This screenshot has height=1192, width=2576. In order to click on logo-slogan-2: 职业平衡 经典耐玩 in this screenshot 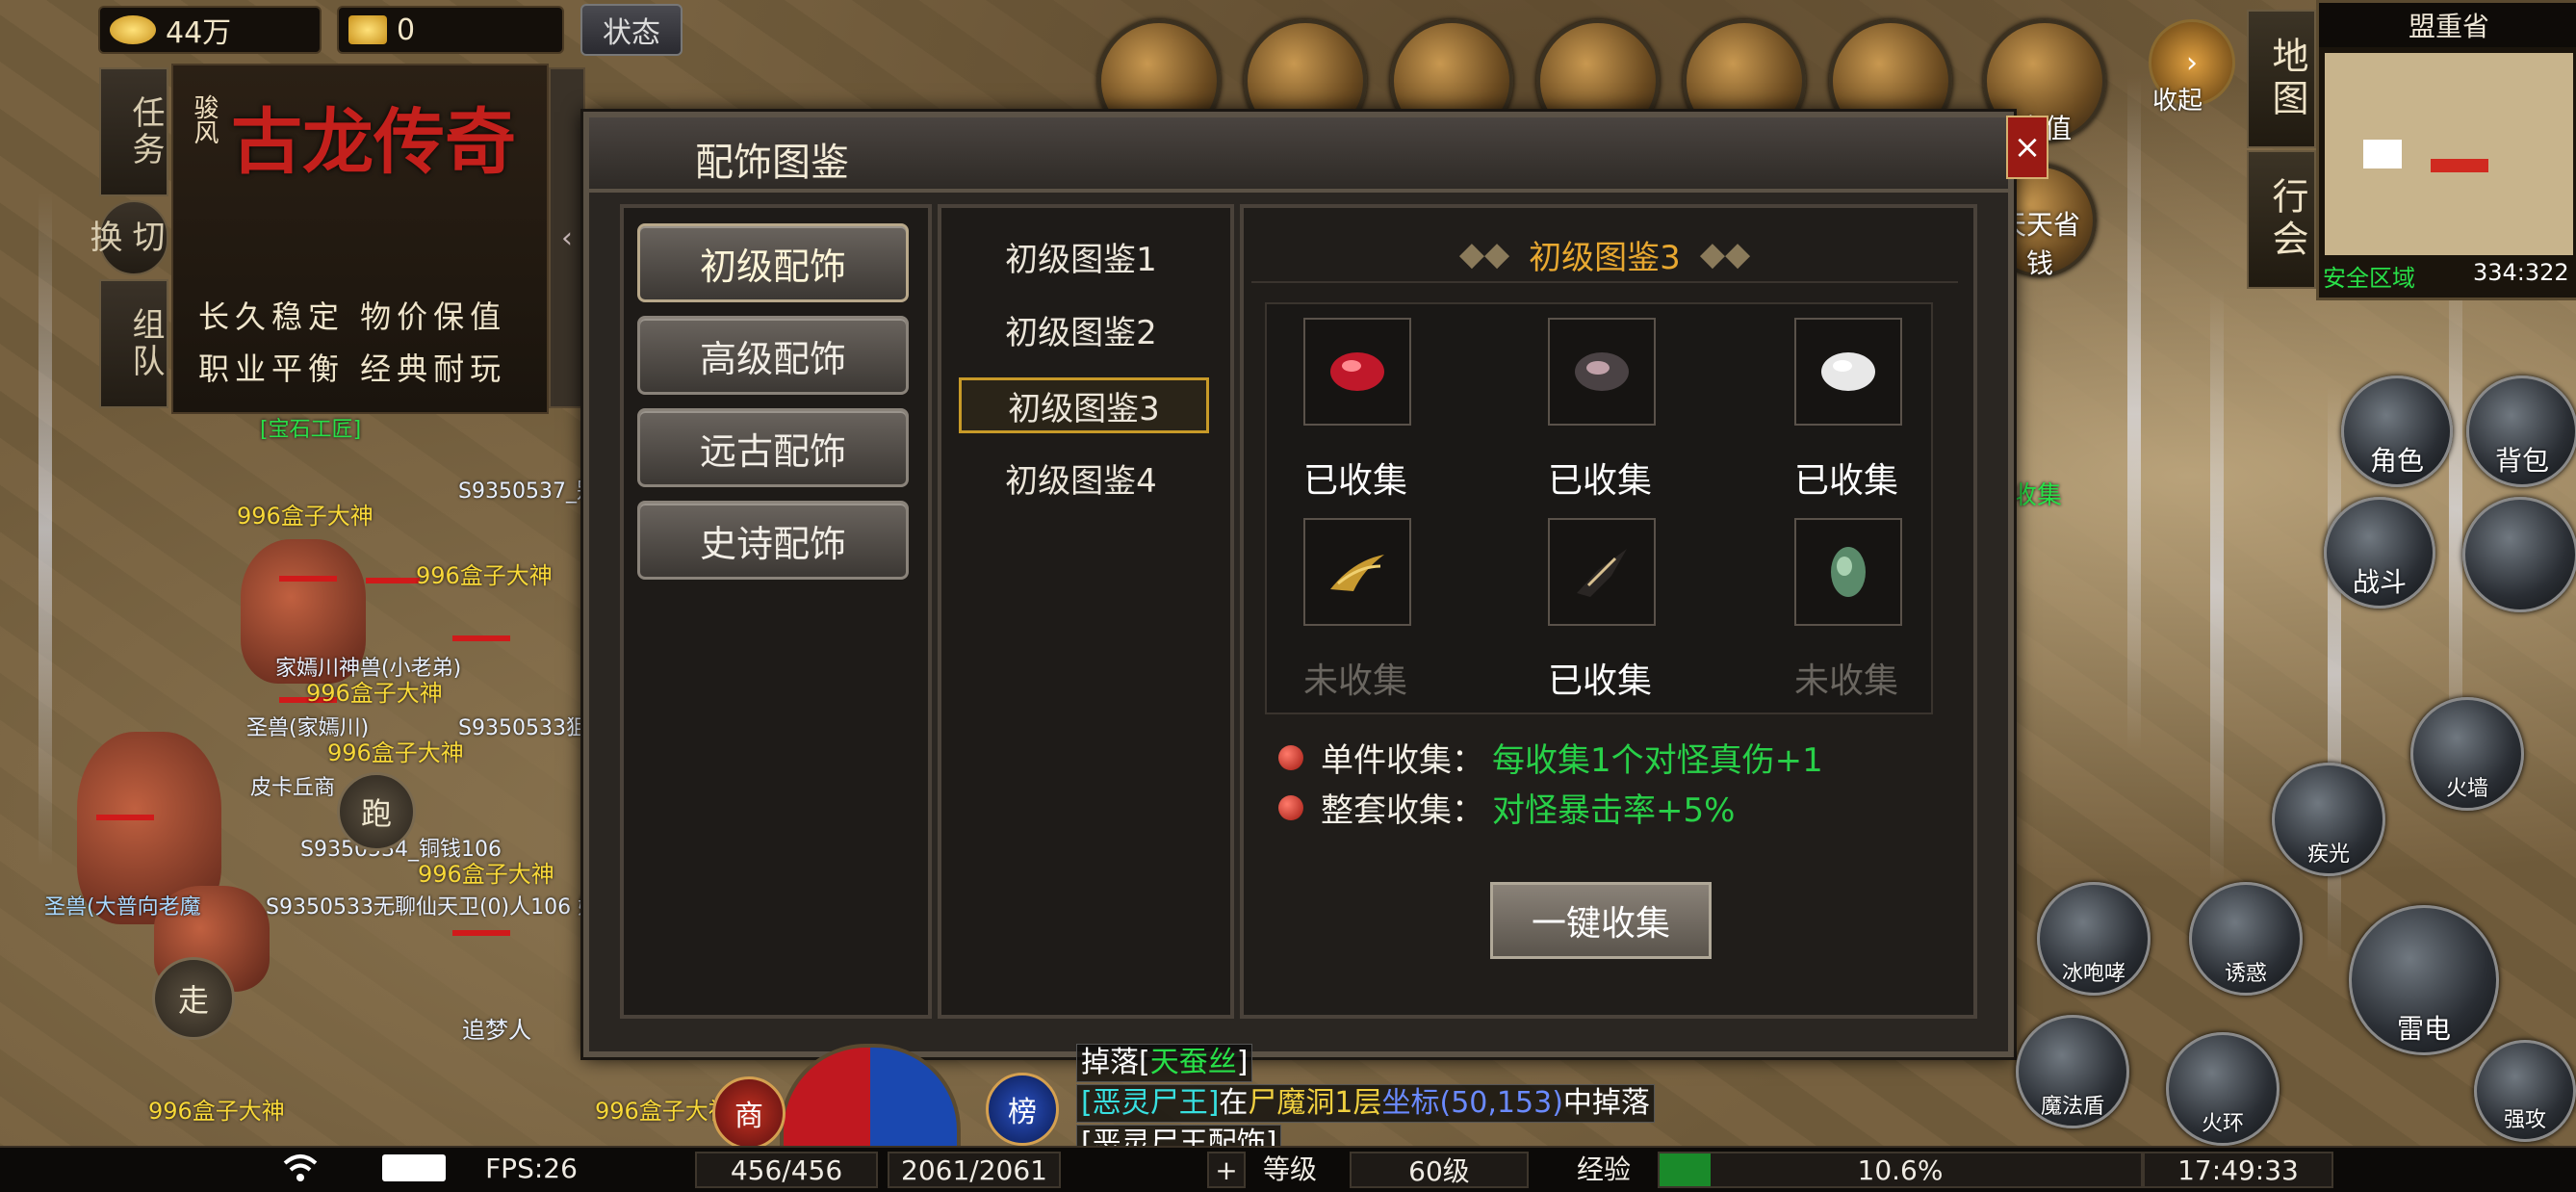, I will do `click(352, 368)`.